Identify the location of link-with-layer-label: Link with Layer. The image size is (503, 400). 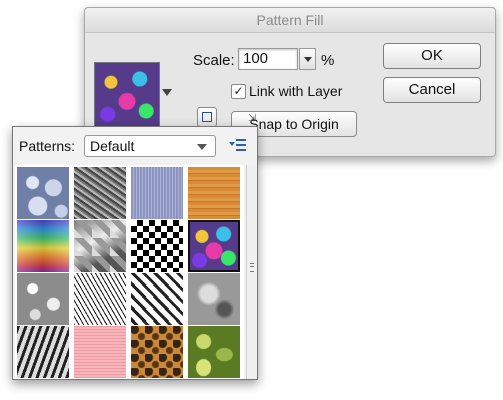
(296, 91).